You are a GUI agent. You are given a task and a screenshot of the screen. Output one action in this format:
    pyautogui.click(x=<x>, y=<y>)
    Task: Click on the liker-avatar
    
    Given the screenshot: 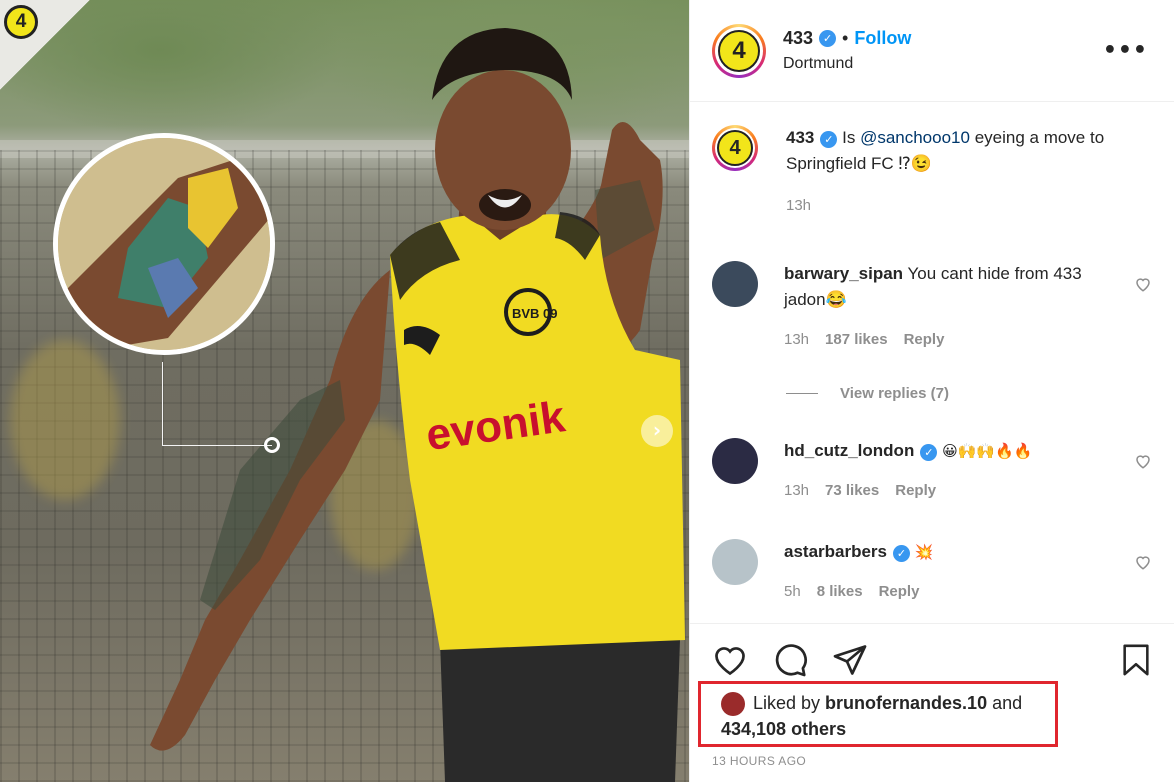 What is the action you would take?
    pyautogui.click(x=733, y=704)
    